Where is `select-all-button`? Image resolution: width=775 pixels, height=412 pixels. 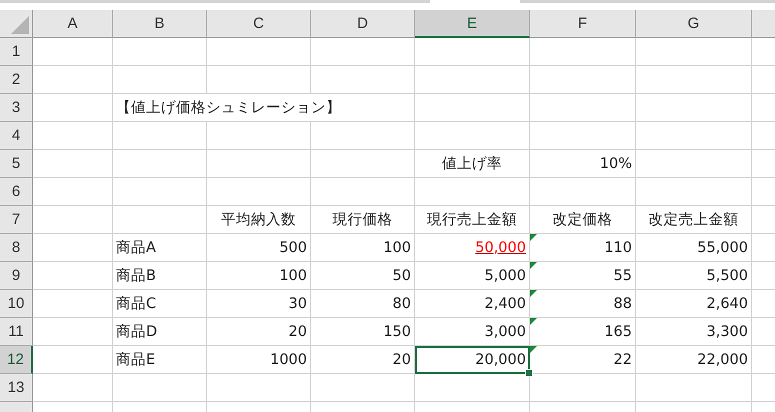 select-all-button is located at coordinates (16, 24).